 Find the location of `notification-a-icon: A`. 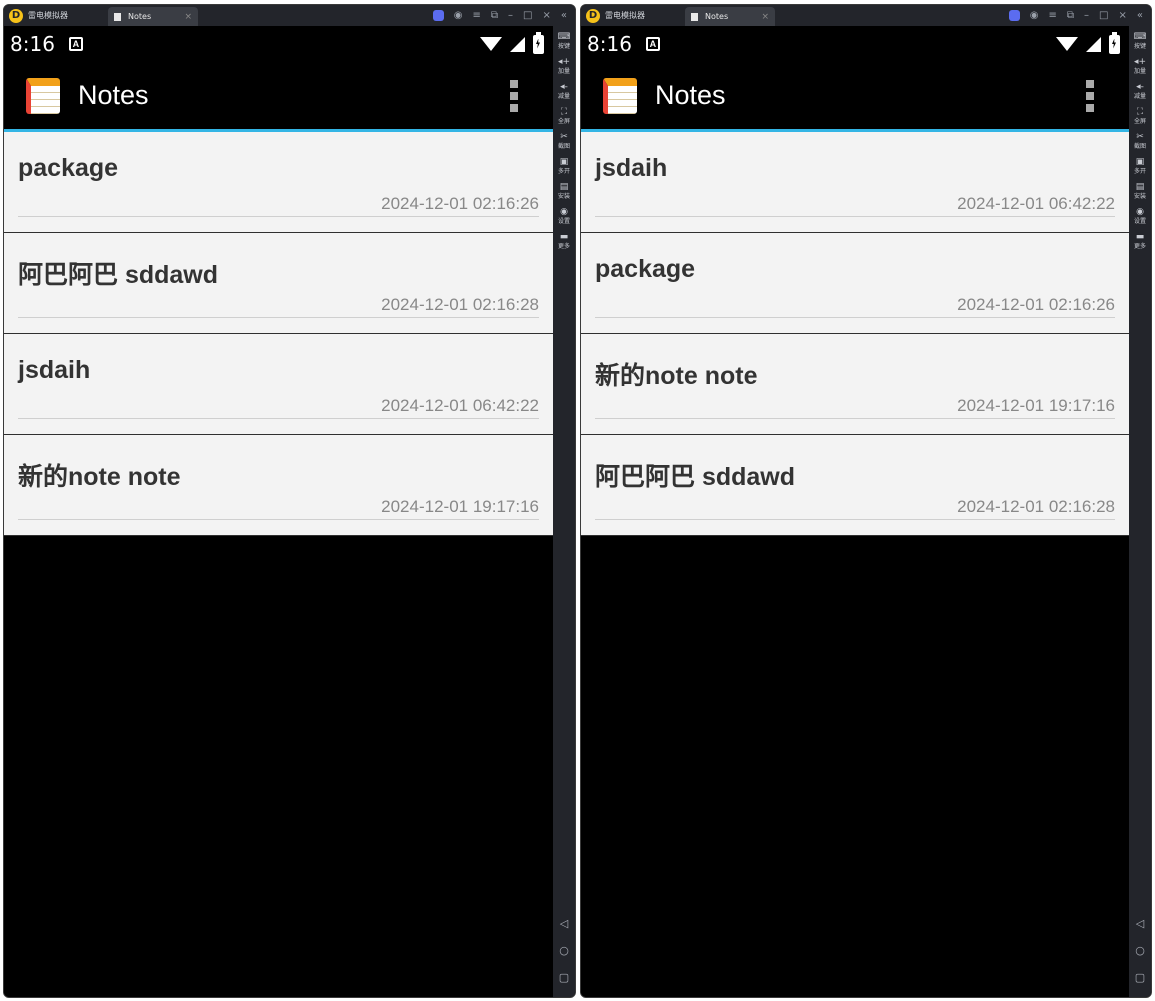

notification-a-icon: A is located at coordinates (652, 44).